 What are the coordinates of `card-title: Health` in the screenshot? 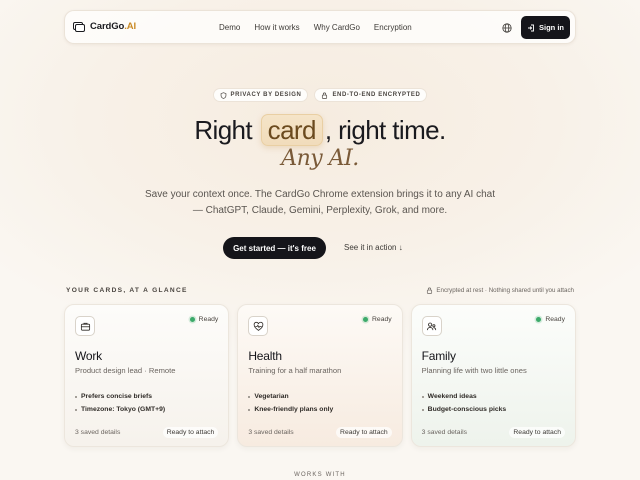 It's located at (265, 356).